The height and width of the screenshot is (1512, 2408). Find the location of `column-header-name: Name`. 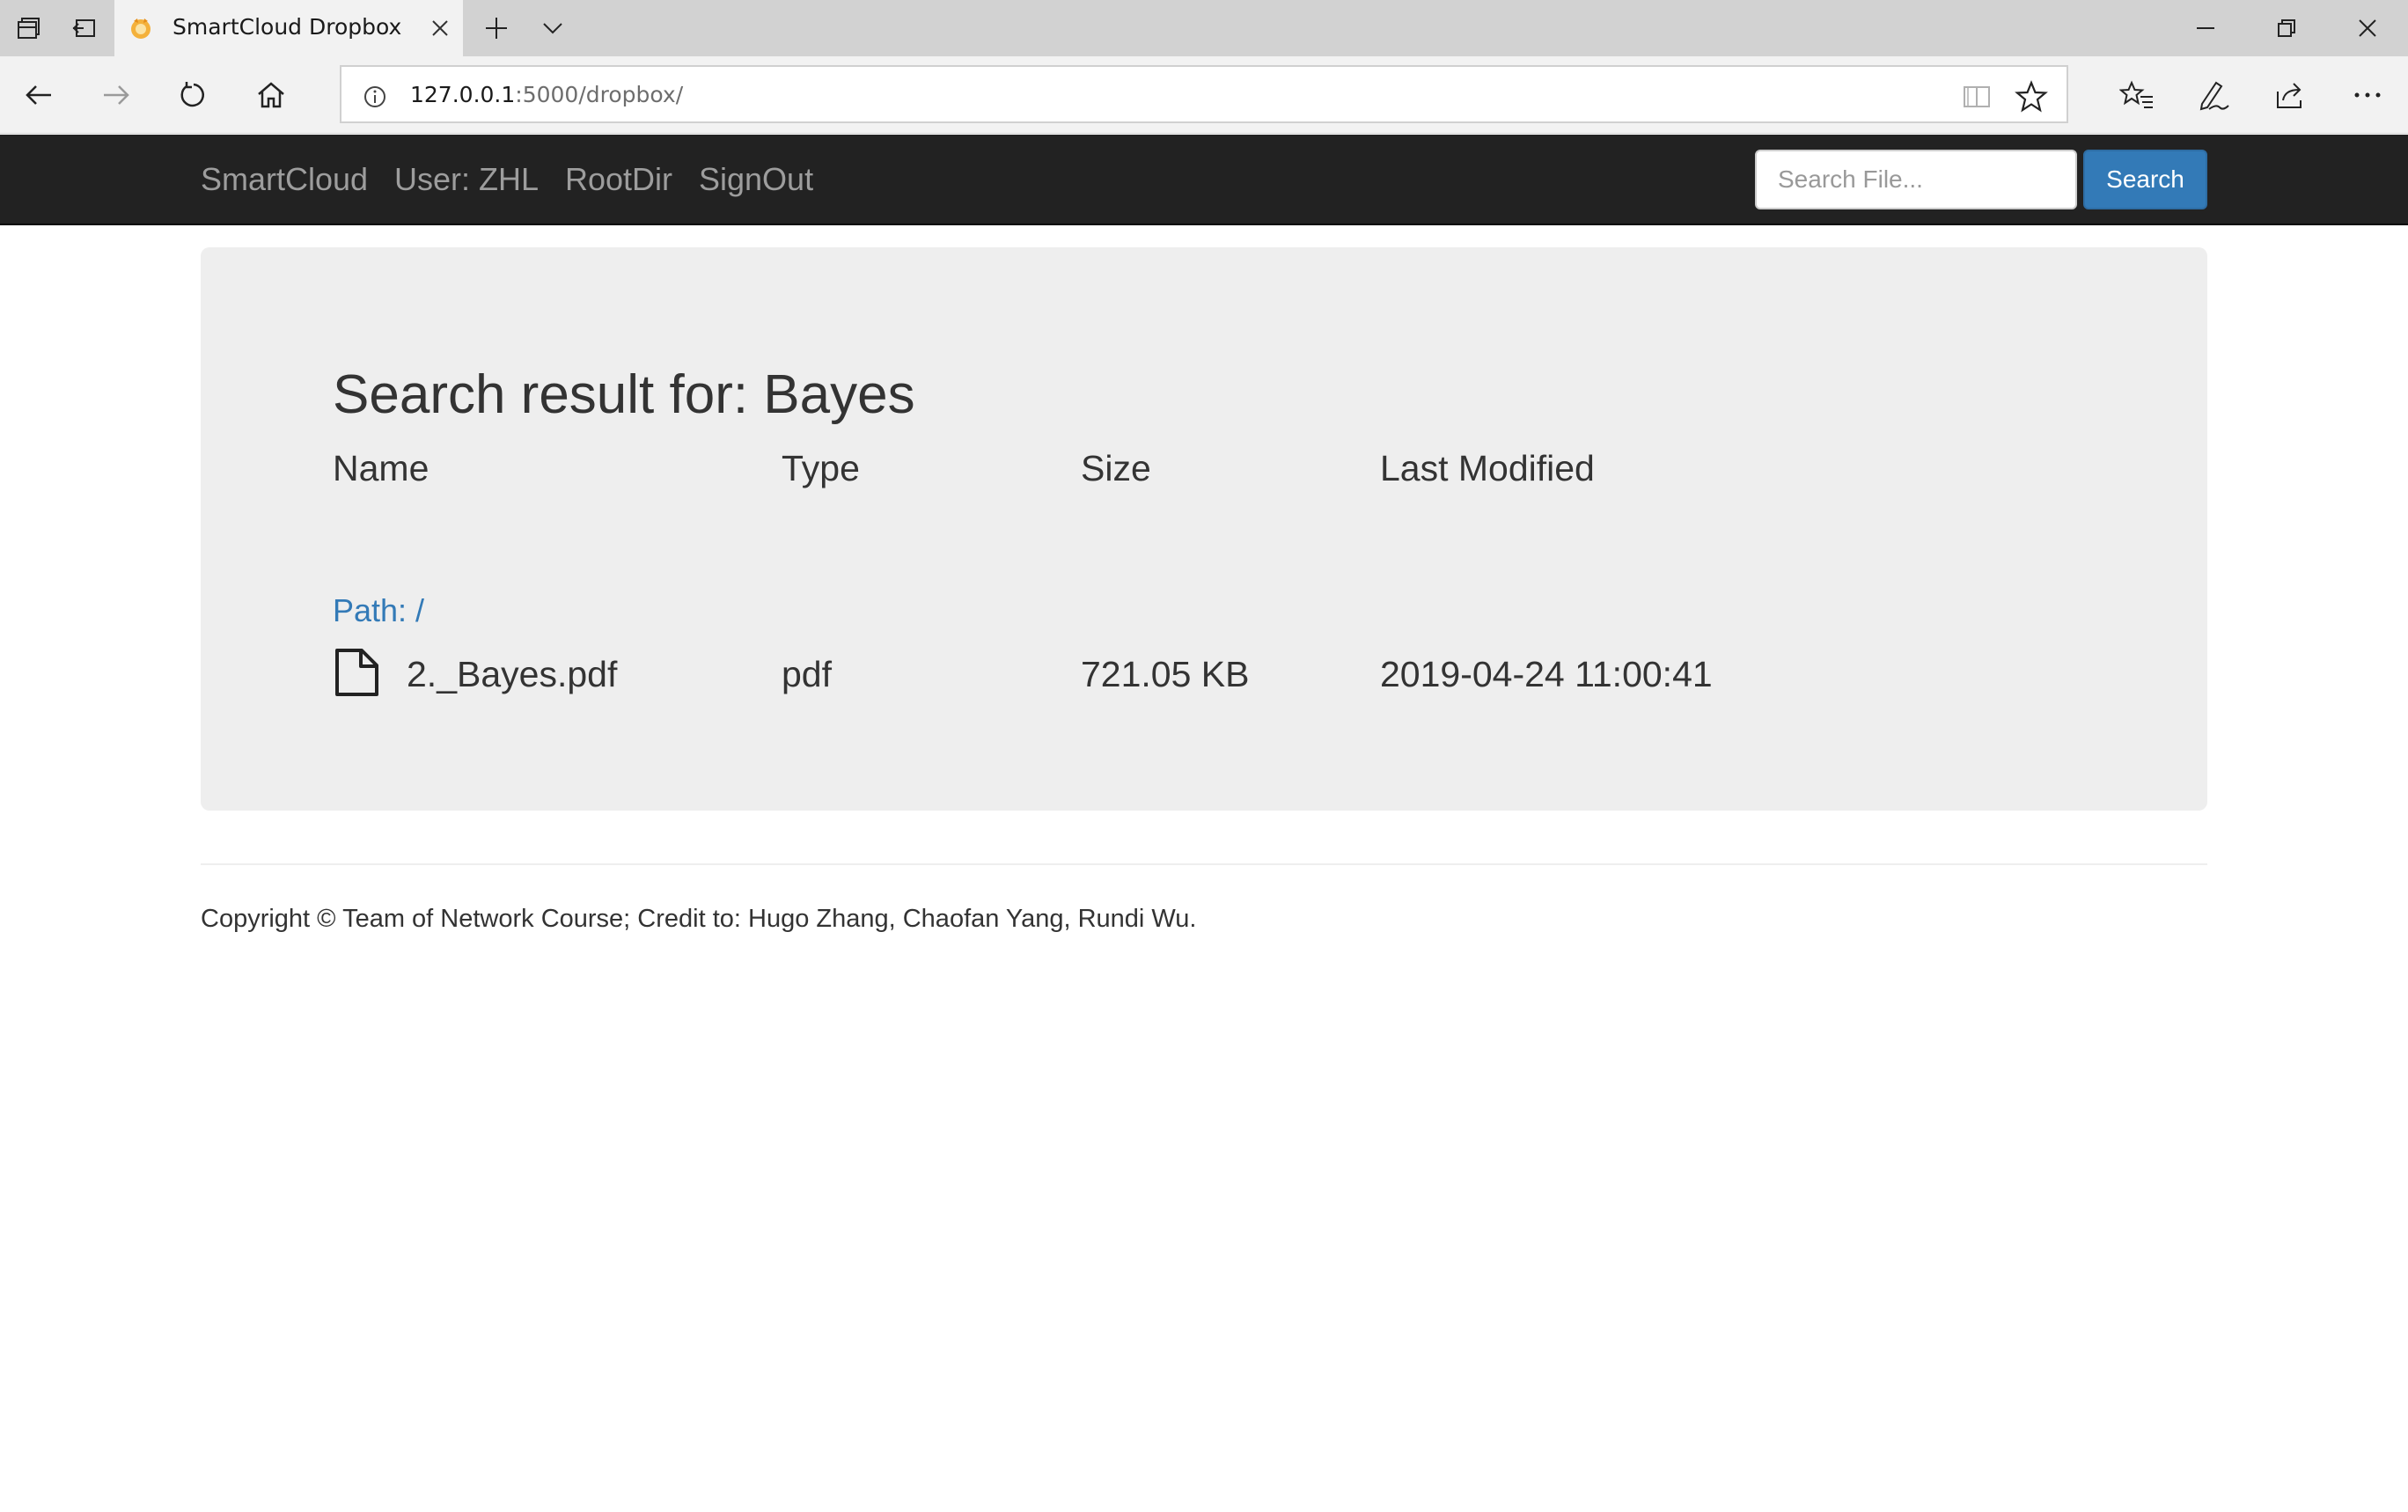

column-header-name: Name is located at coordinates (381, 468).